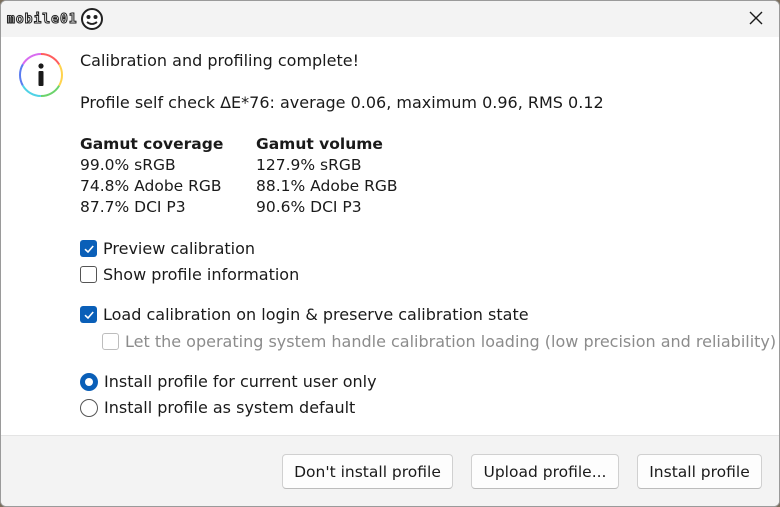 The width and height of the screenshot is (780, 507). I want to click on info-icon, so click(41, 75).